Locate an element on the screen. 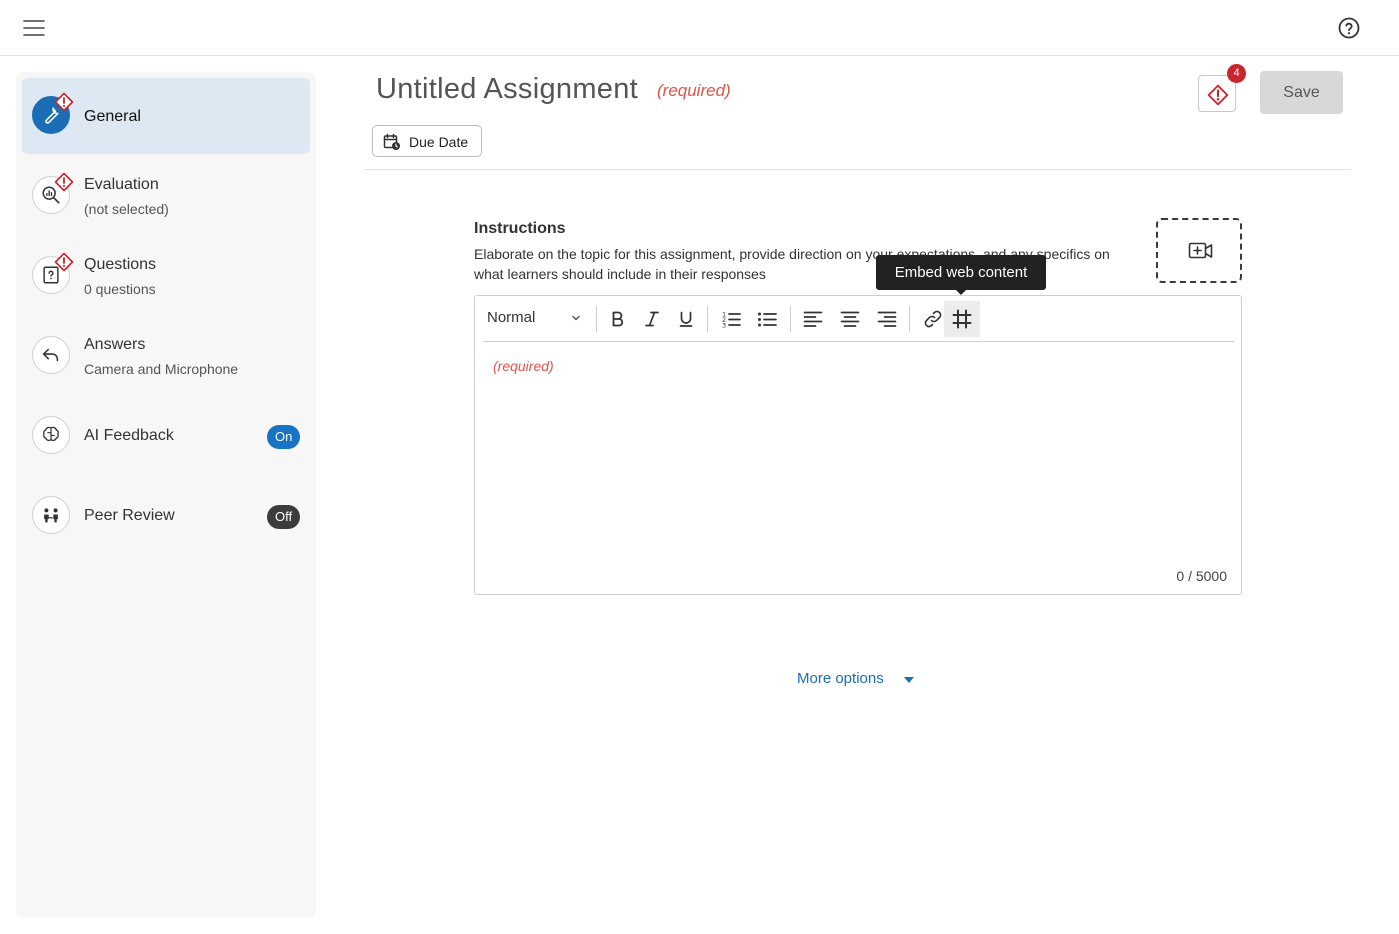 The image size is (1399, 934). instructions-label: Instructions is located at coordinates (520, 228).